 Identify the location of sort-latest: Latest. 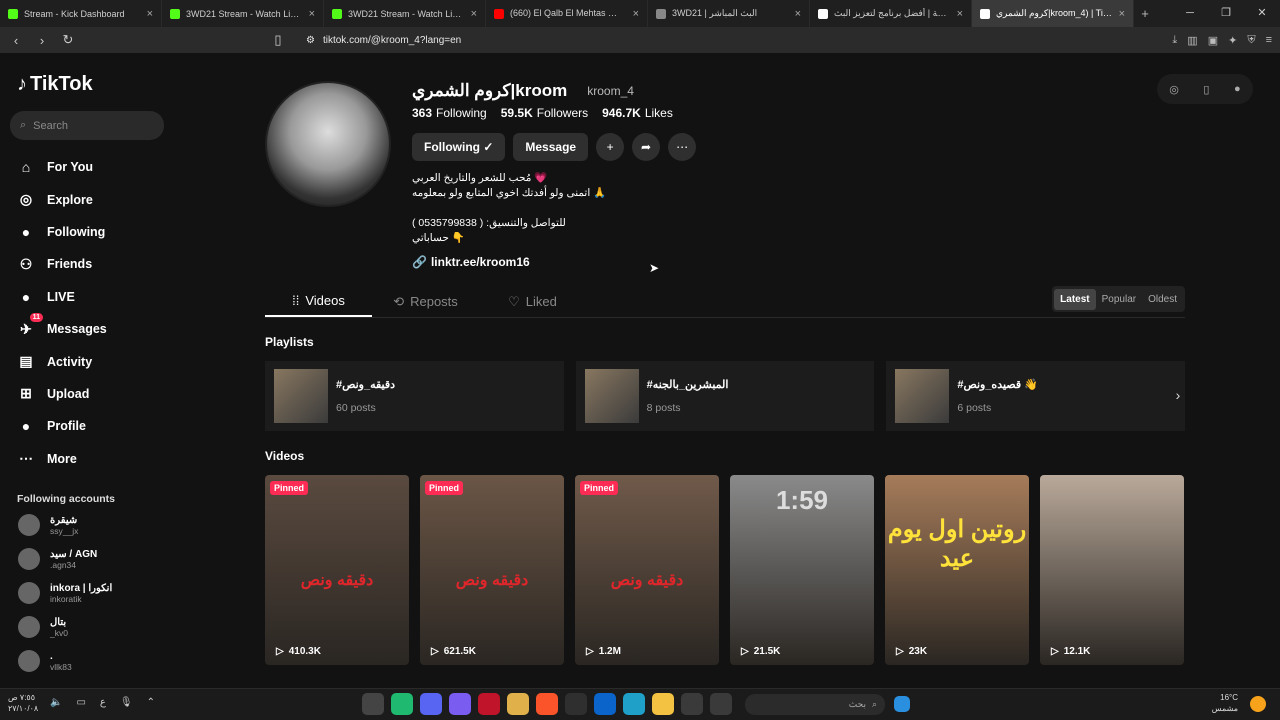
(1075, 299).